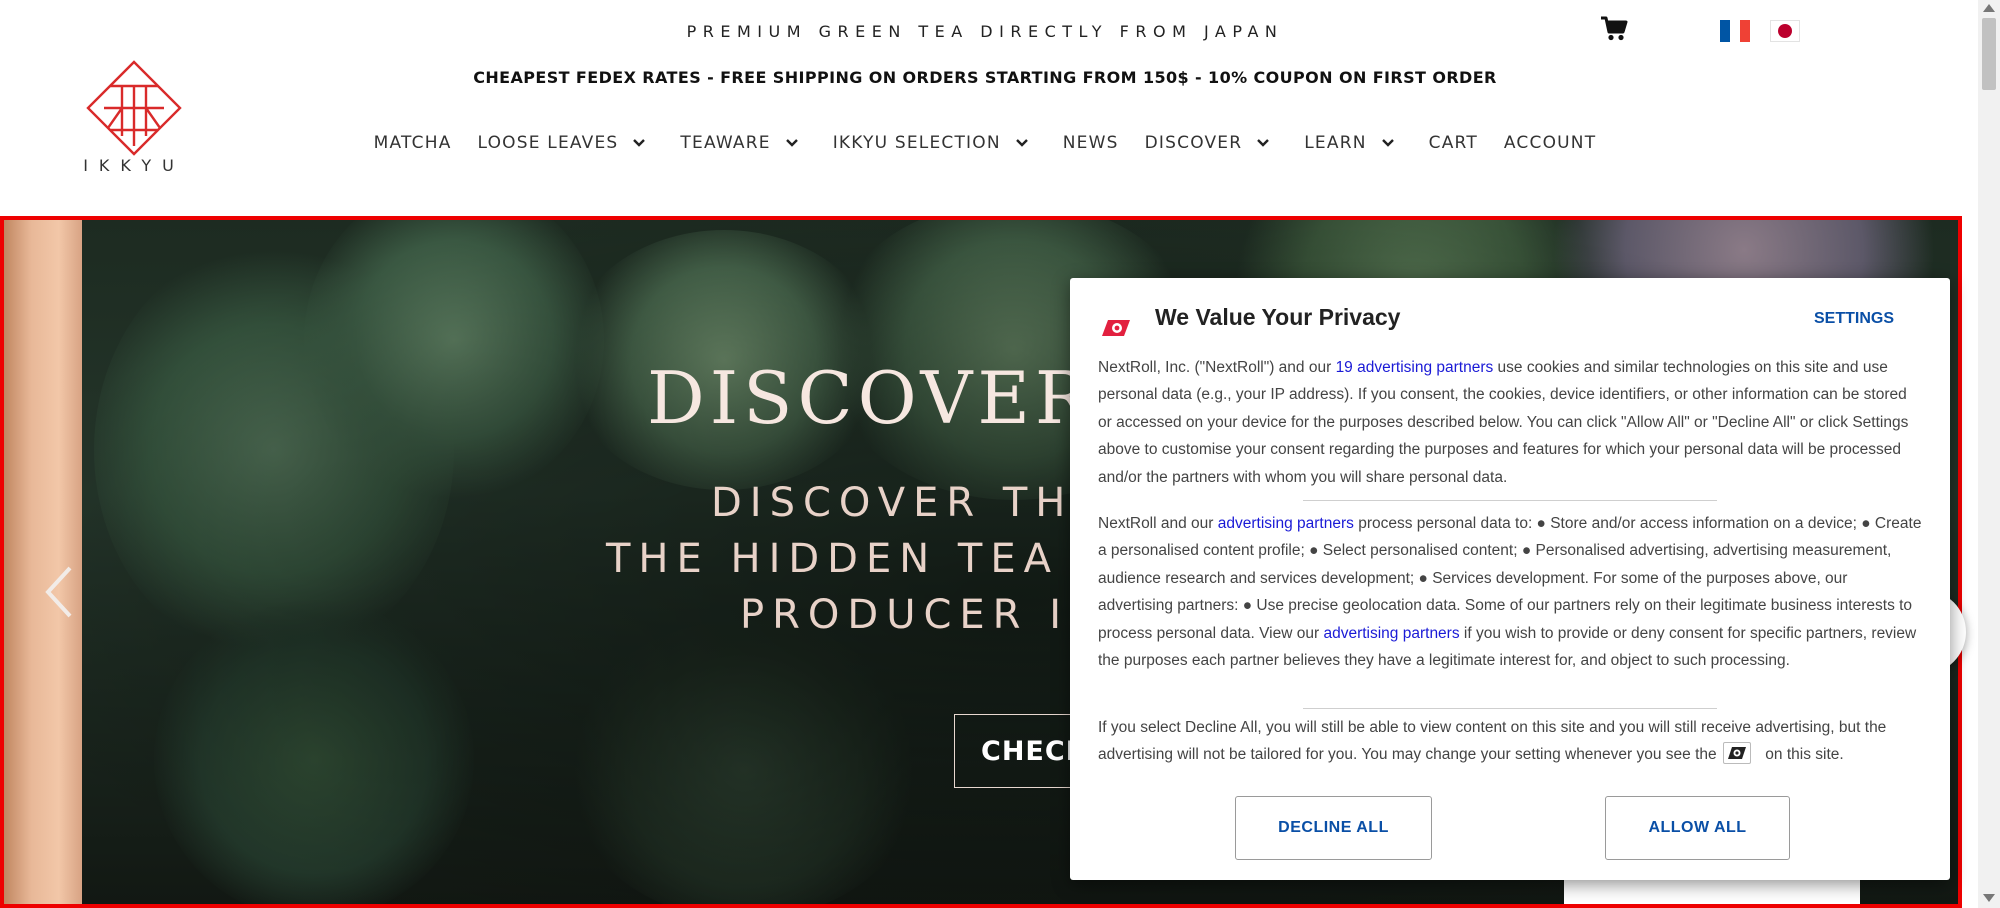 The image size is (2000, 908). What do you see at coordinates (985, 31) in the screenshot?
I see `site-tagline: PREMIUM GREEN TEA DIRECTLY FROM JAPAN` at bounding box center [985, 31].